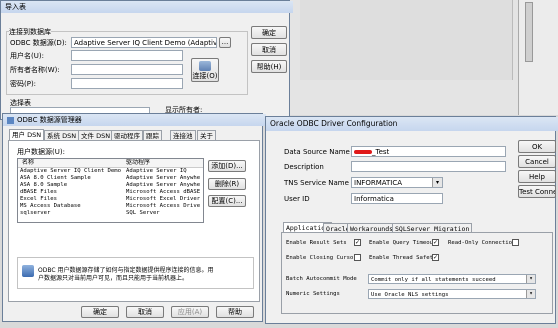  Describe the element at coordinates (537, 176) in the screenshot. I see `oracle-help-button: Help` at that location.